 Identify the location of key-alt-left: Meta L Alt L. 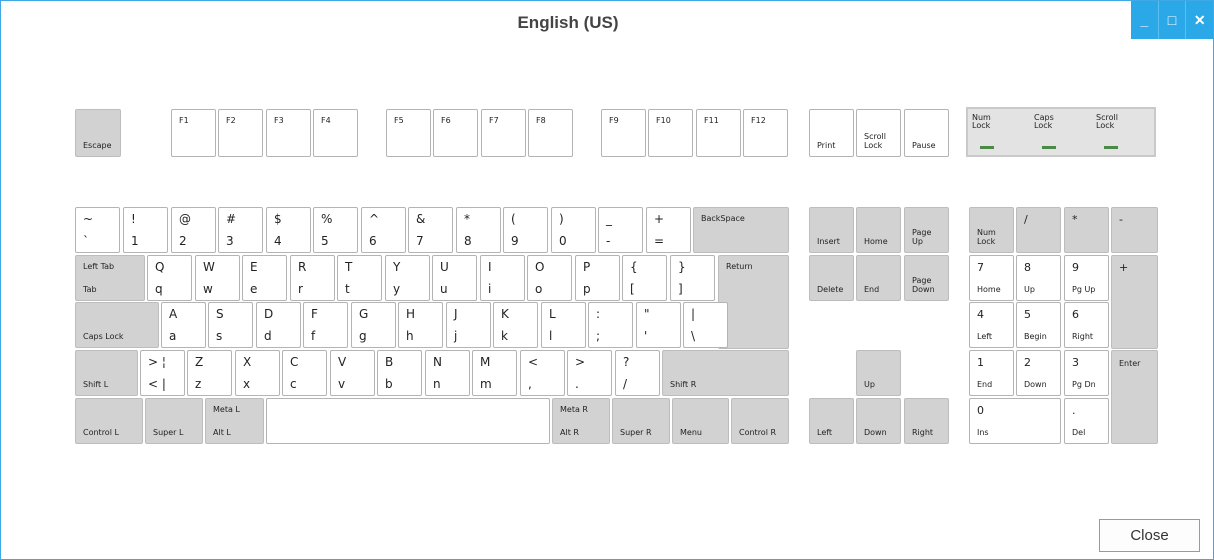
(234, 421).